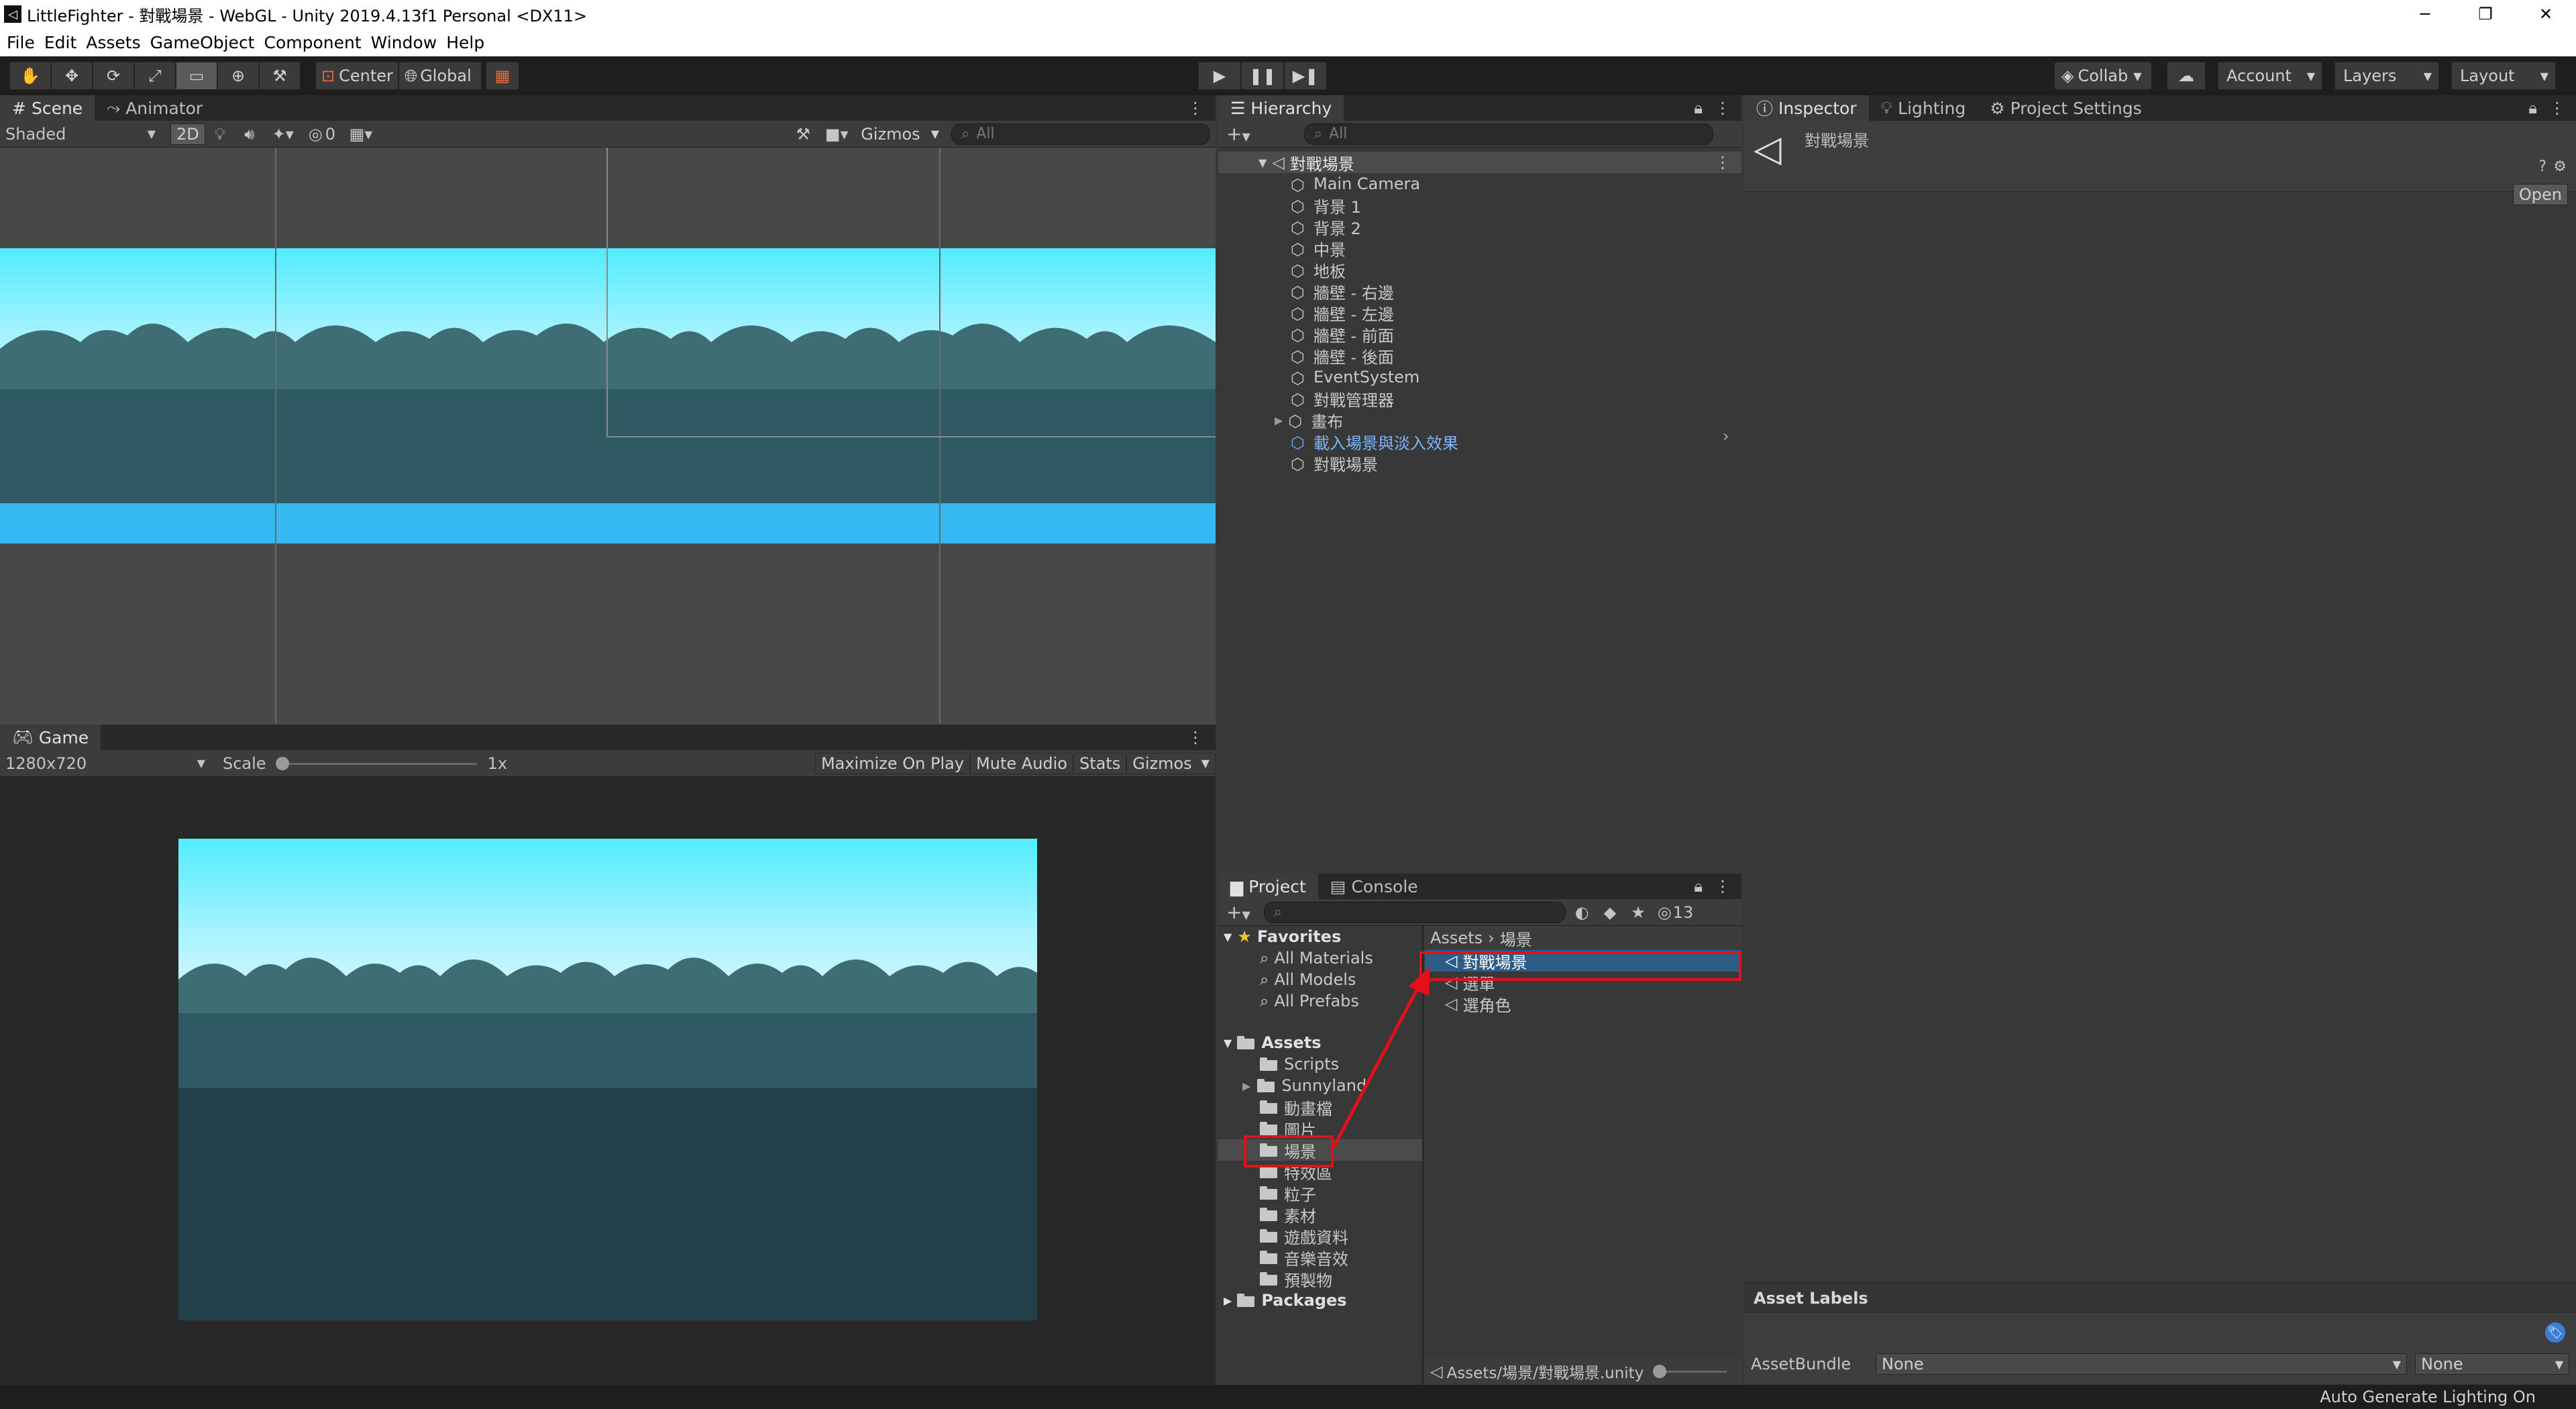 The width and height of the screenshot is (2576, 1409). What do you see at coordinates (1320, 1193) in the screenshot?
I see `folder-item: 粒子` at bounding box center [1320, 1193].